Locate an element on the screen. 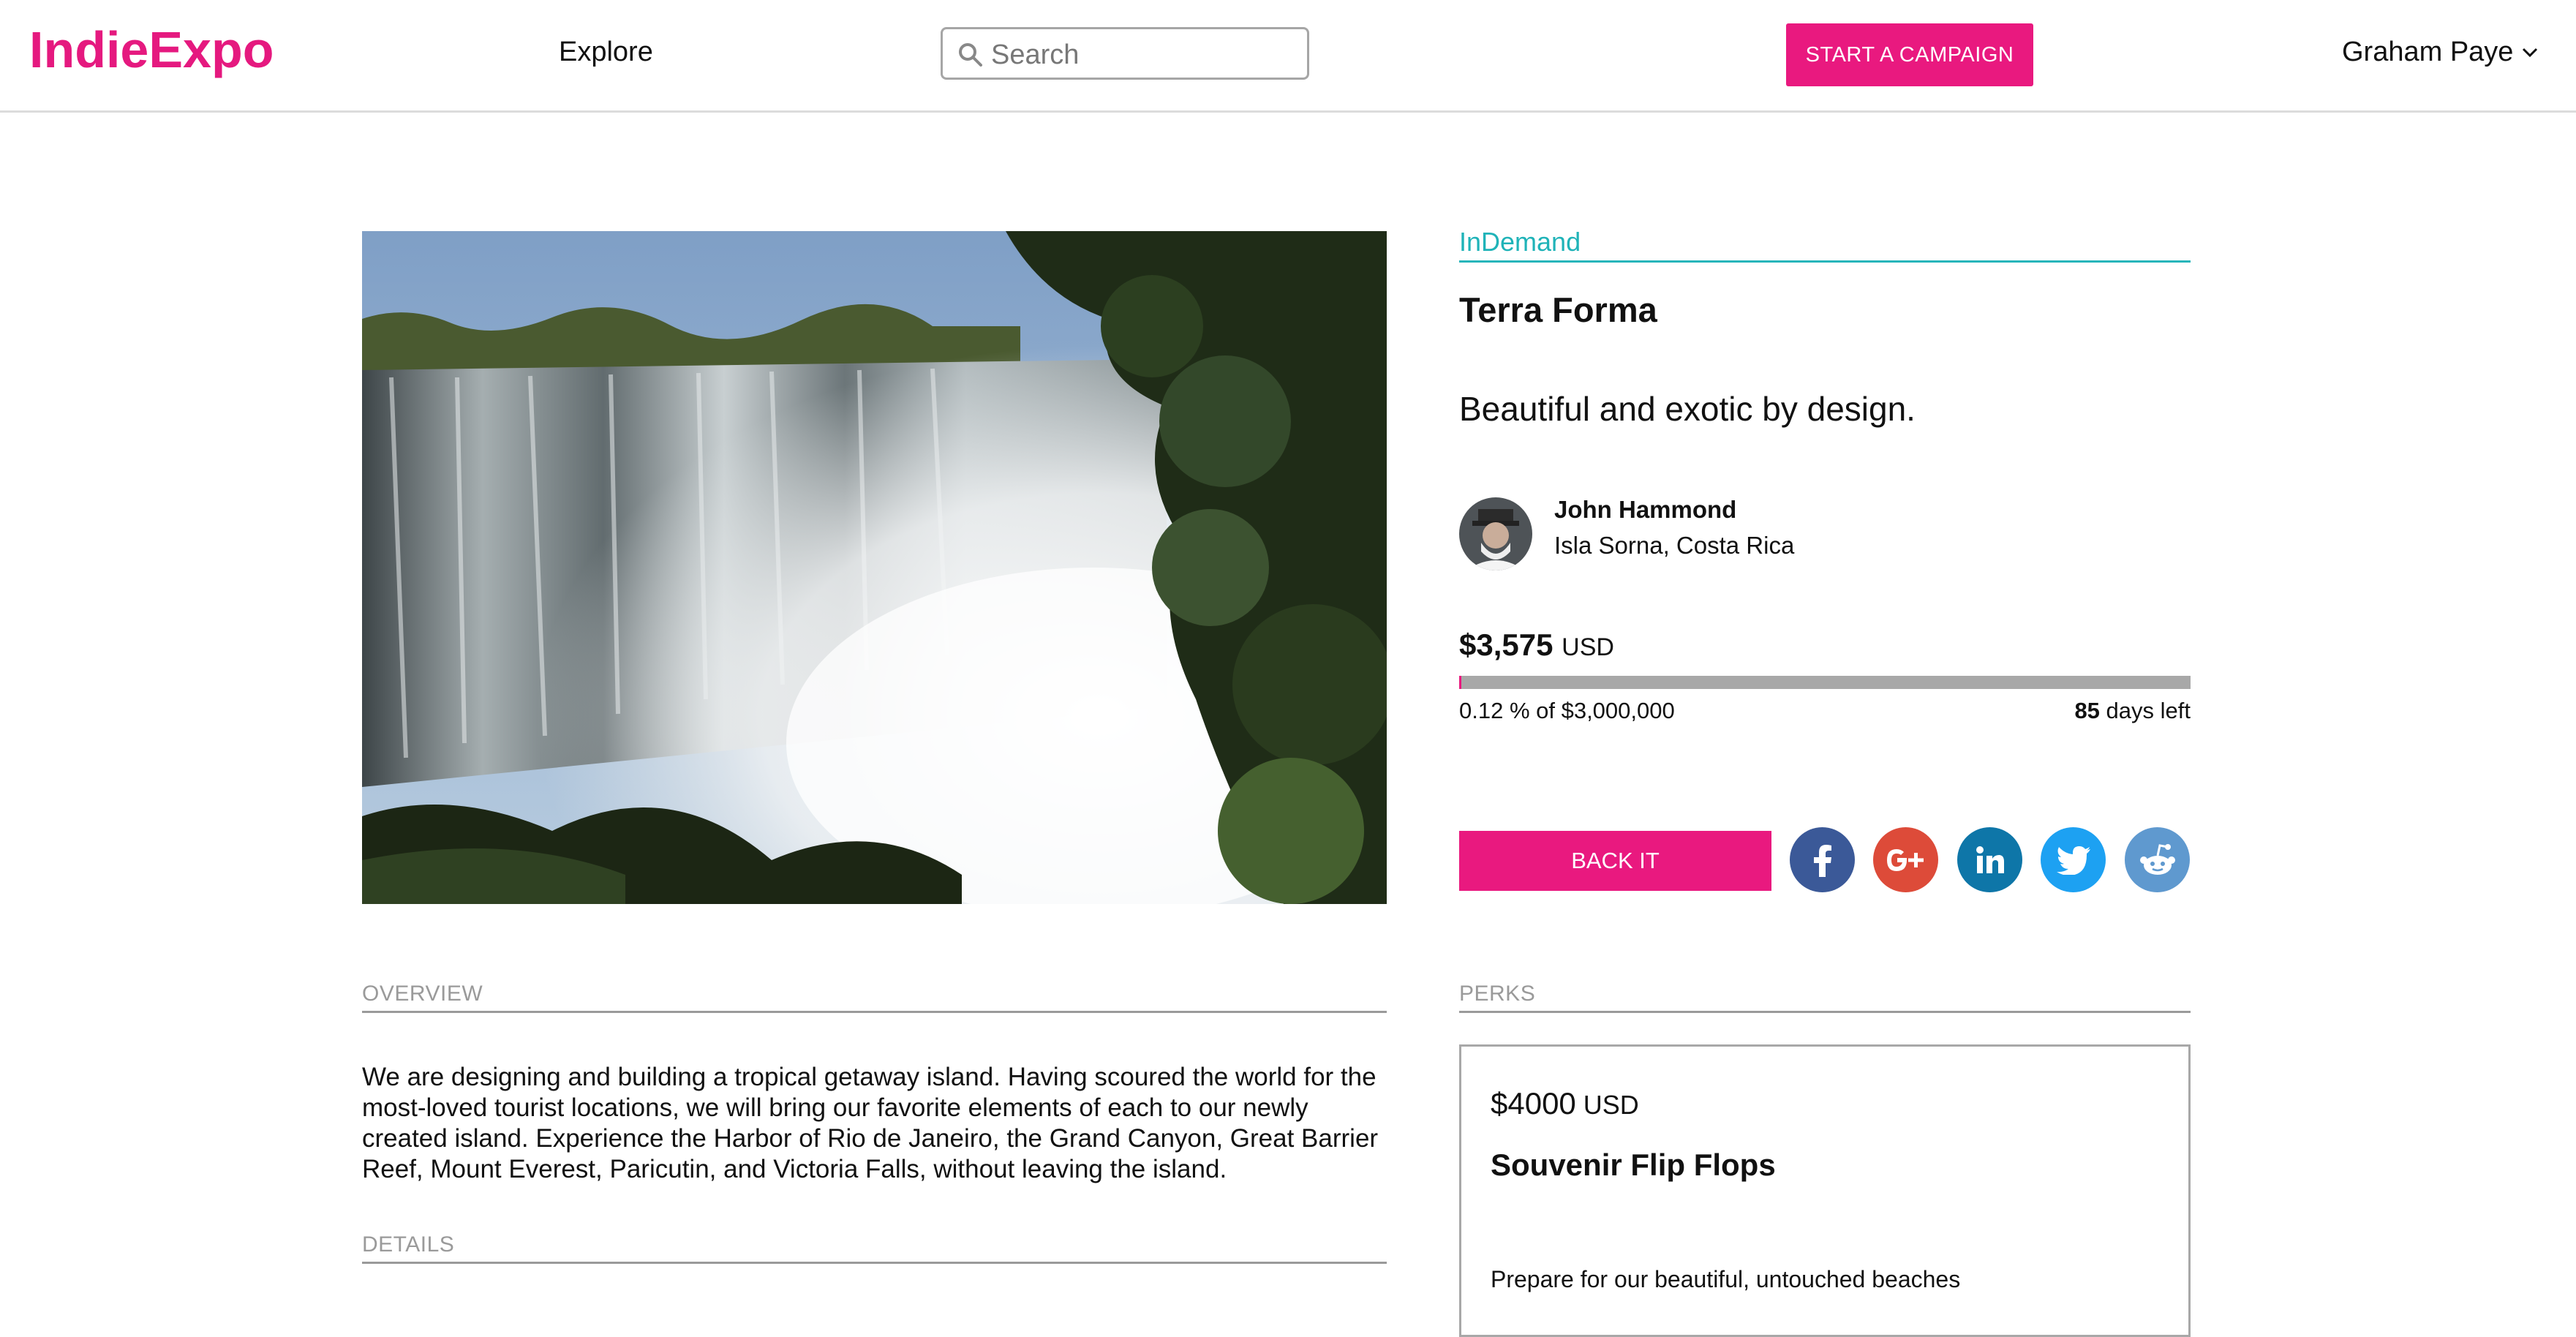 Image resolution: width=2576 pixels, height=1337 pixels. funding-progress-text: 0.12 % of $3,000,000 is located at coordinates (1567, 710).